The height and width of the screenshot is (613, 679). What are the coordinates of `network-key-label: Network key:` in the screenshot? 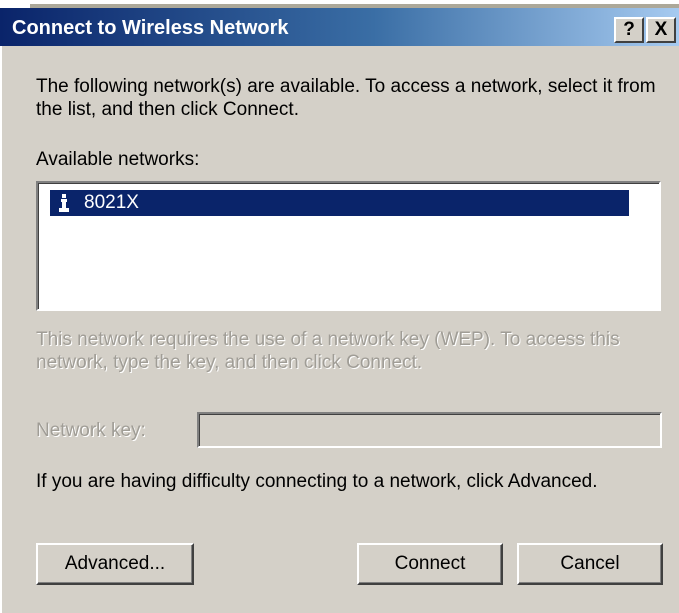 It's located at (91, 430).